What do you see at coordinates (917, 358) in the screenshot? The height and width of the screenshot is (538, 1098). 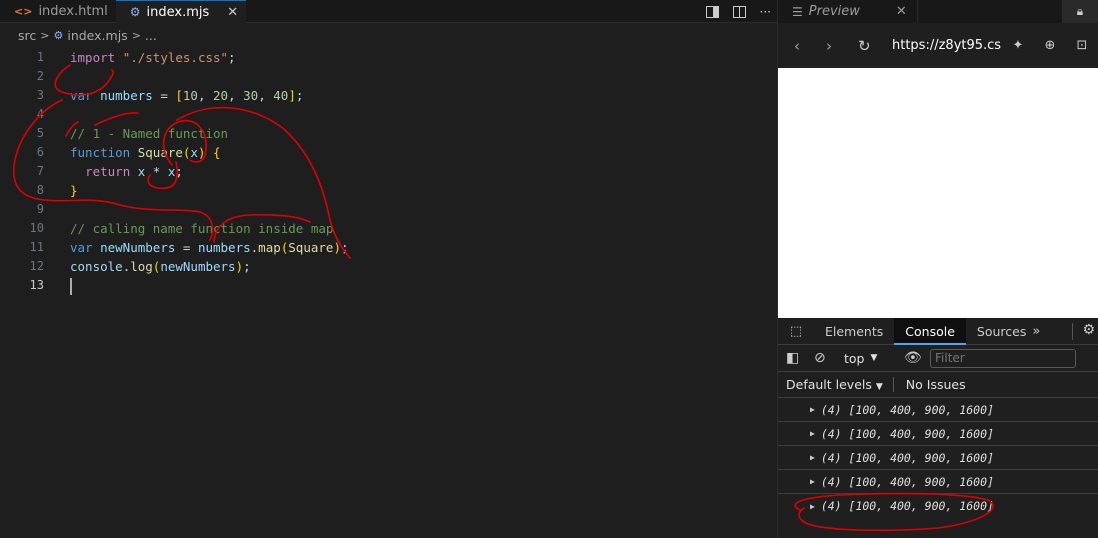 I see `eye-icon: 👁︎` at bounding box center [917, 358].